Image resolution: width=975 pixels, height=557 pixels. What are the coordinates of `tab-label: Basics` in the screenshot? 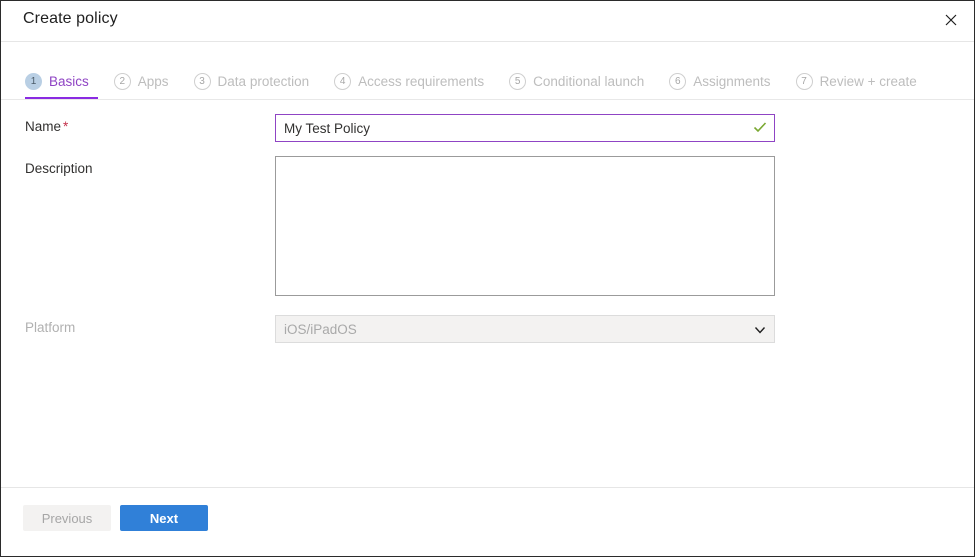 It's located at (69, 81).